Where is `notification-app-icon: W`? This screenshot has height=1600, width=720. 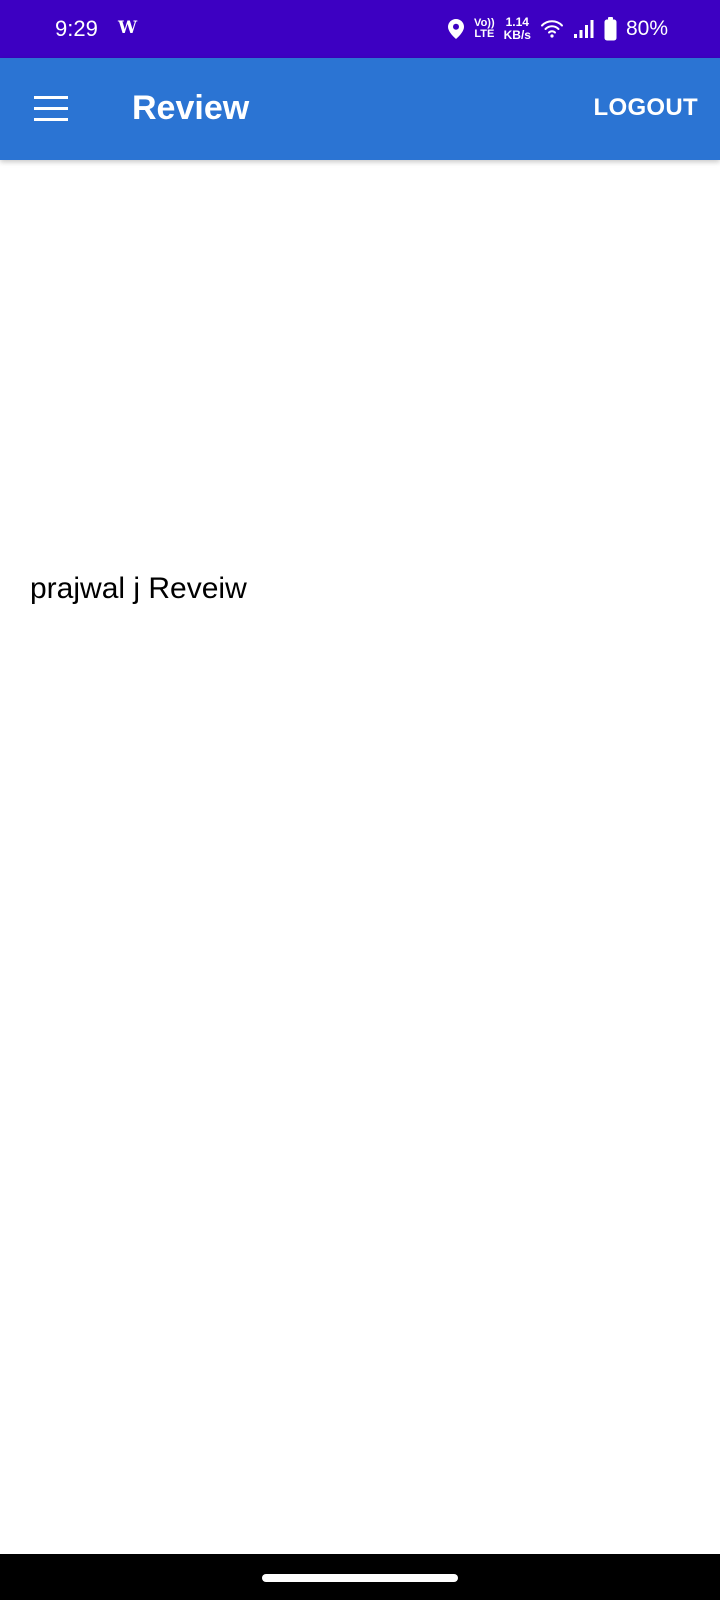
notification-app-icon: W is located at coordinates (128, 28).